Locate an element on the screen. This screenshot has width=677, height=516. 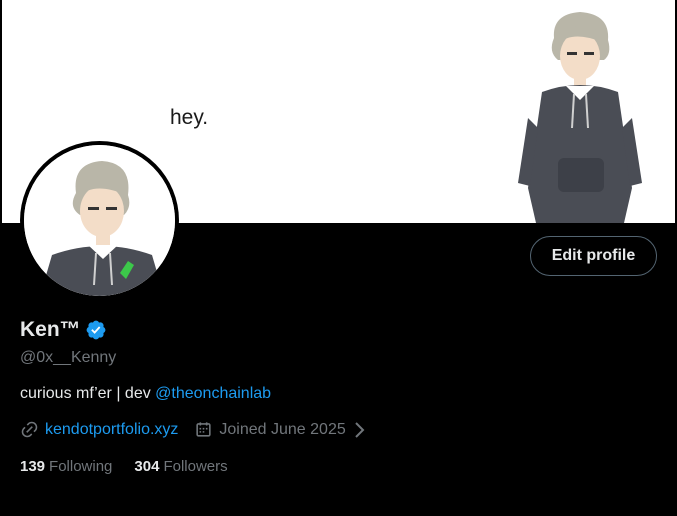
bio-text: curious mf’er | dev is located at coordinates (88, 393).